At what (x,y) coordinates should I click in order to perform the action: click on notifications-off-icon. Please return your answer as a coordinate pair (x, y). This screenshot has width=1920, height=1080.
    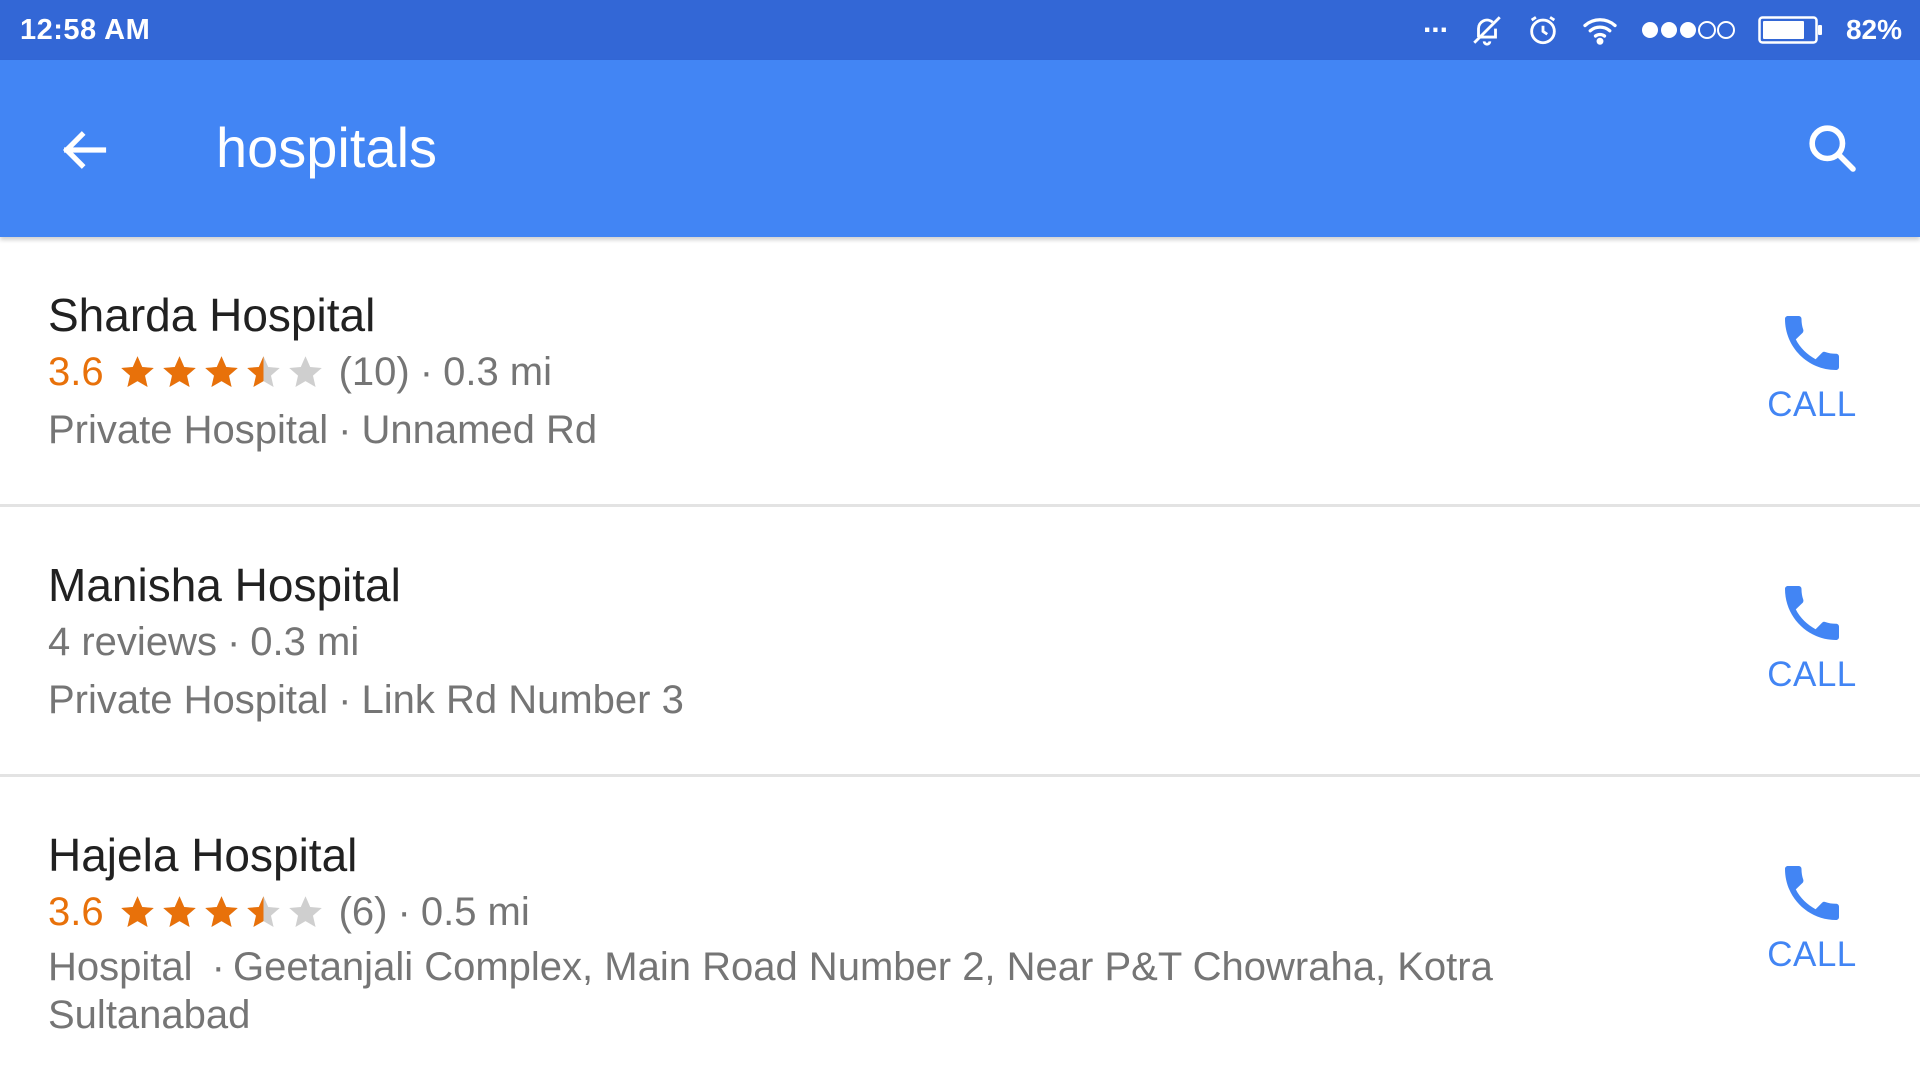
    Looking at the image, I should click on (1487, 30).